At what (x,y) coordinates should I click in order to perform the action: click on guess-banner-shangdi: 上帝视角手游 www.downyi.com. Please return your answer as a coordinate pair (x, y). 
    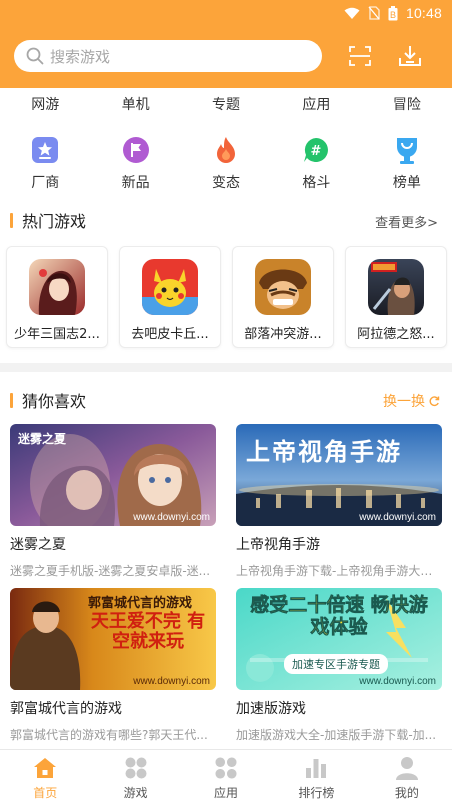
    Looking at the image, I should click on (339, 475).